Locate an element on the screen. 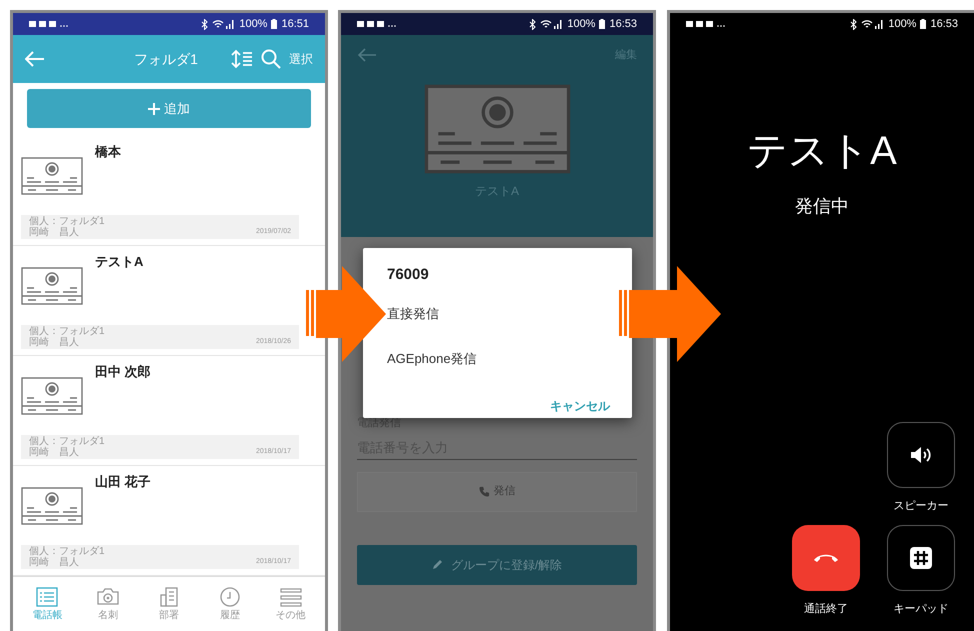 The image size is (974, 631). dialog-option: AGEphone発信 is located at coordinates (498, 358).